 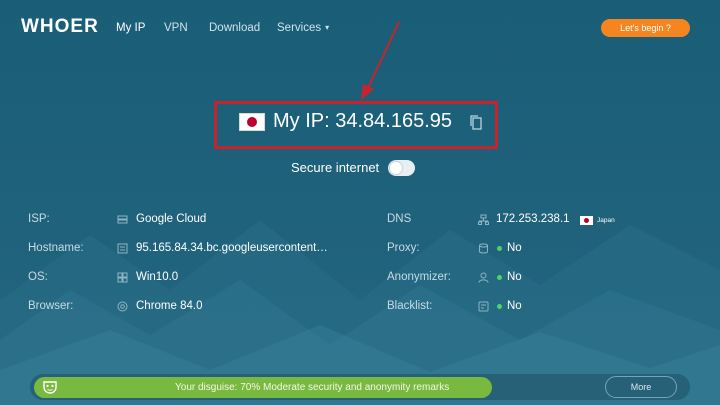 What do you see at coordinates (38, 277) in the screenshot?
I see `os-label: OS:` at bounding box center [38, 277].